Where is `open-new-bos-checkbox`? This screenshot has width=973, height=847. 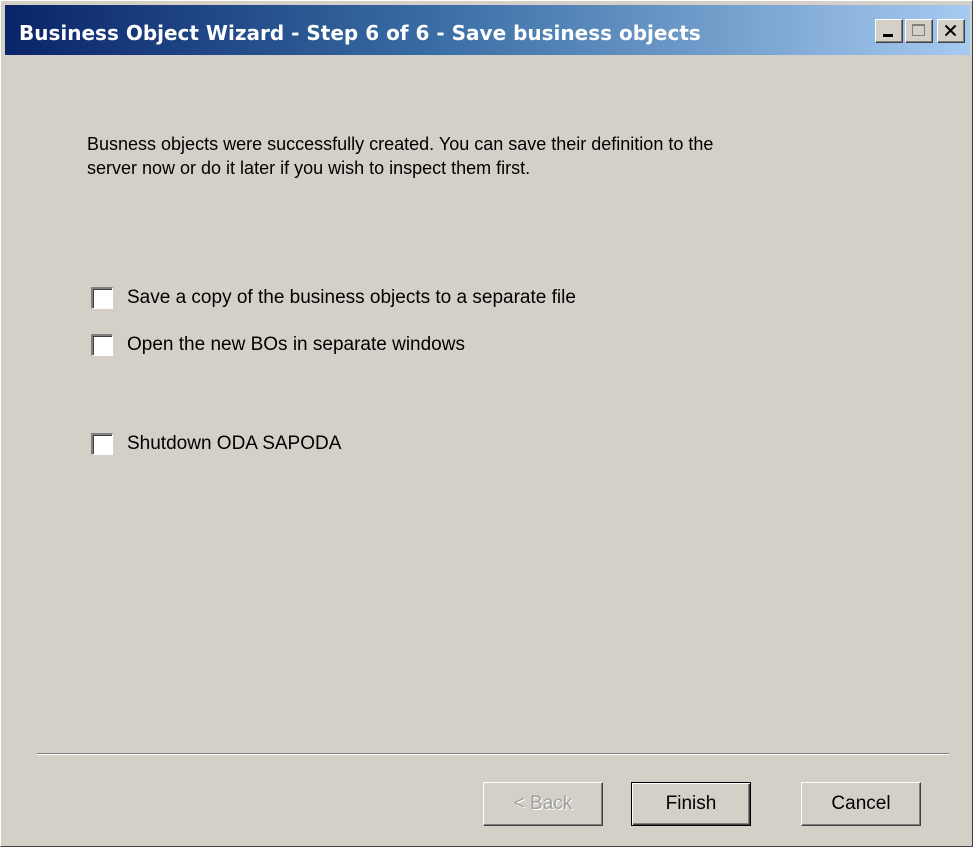 open-new-bos-checkbox is located at coordinates (102, 345).